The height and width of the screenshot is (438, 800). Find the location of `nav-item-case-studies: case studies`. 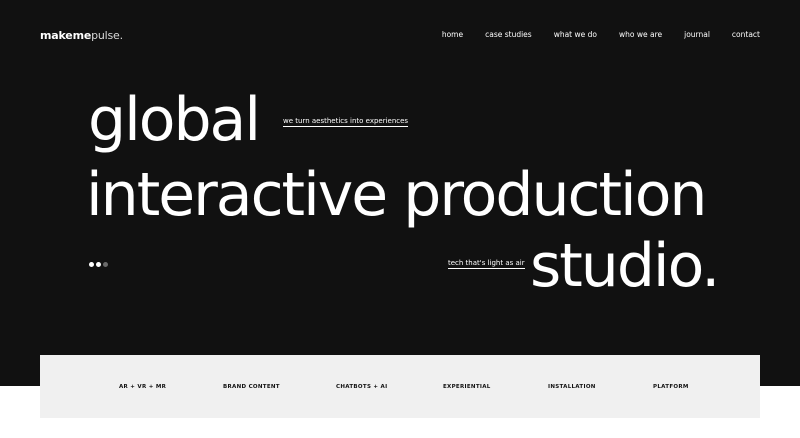

nav-item-case-studies: case studies is located at coordinates (508, 34).